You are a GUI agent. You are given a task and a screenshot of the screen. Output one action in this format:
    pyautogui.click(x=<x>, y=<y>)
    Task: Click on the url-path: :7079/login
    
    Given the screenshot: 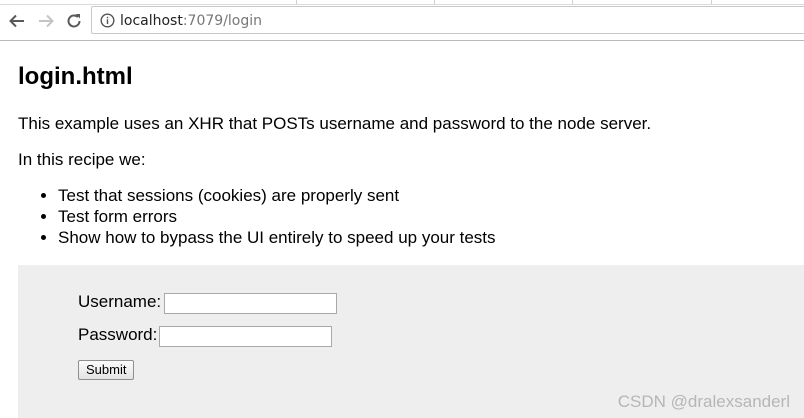 What is the action you would take?
    pyautogui.click(x=222, y=21)
    